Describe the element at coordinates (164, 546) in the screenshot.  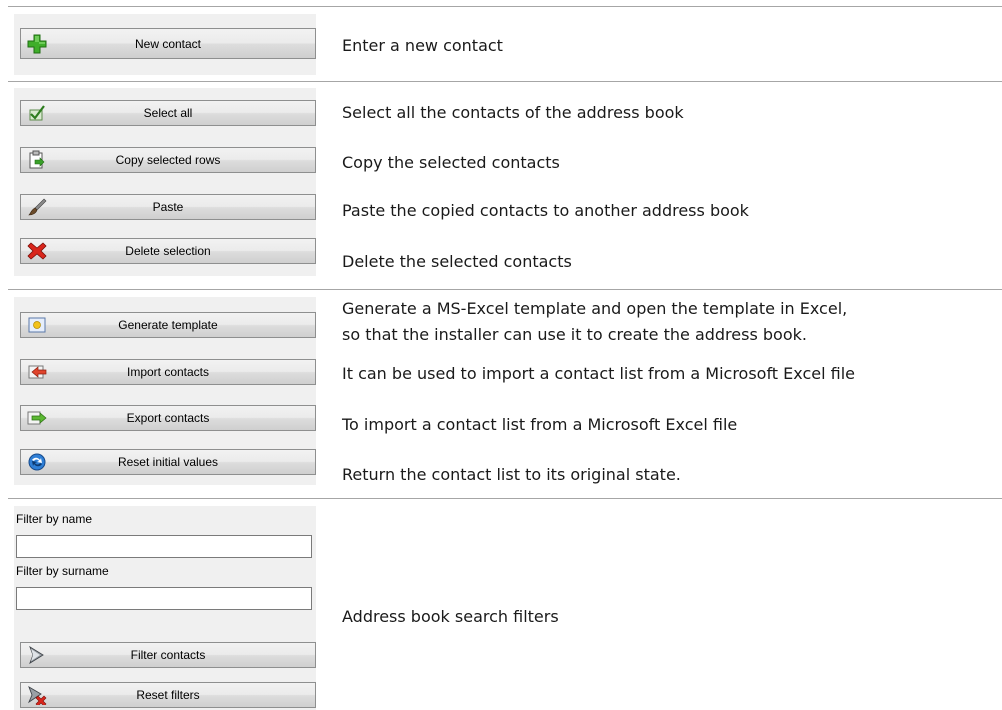
I see `filter-by-name-input` at that location.